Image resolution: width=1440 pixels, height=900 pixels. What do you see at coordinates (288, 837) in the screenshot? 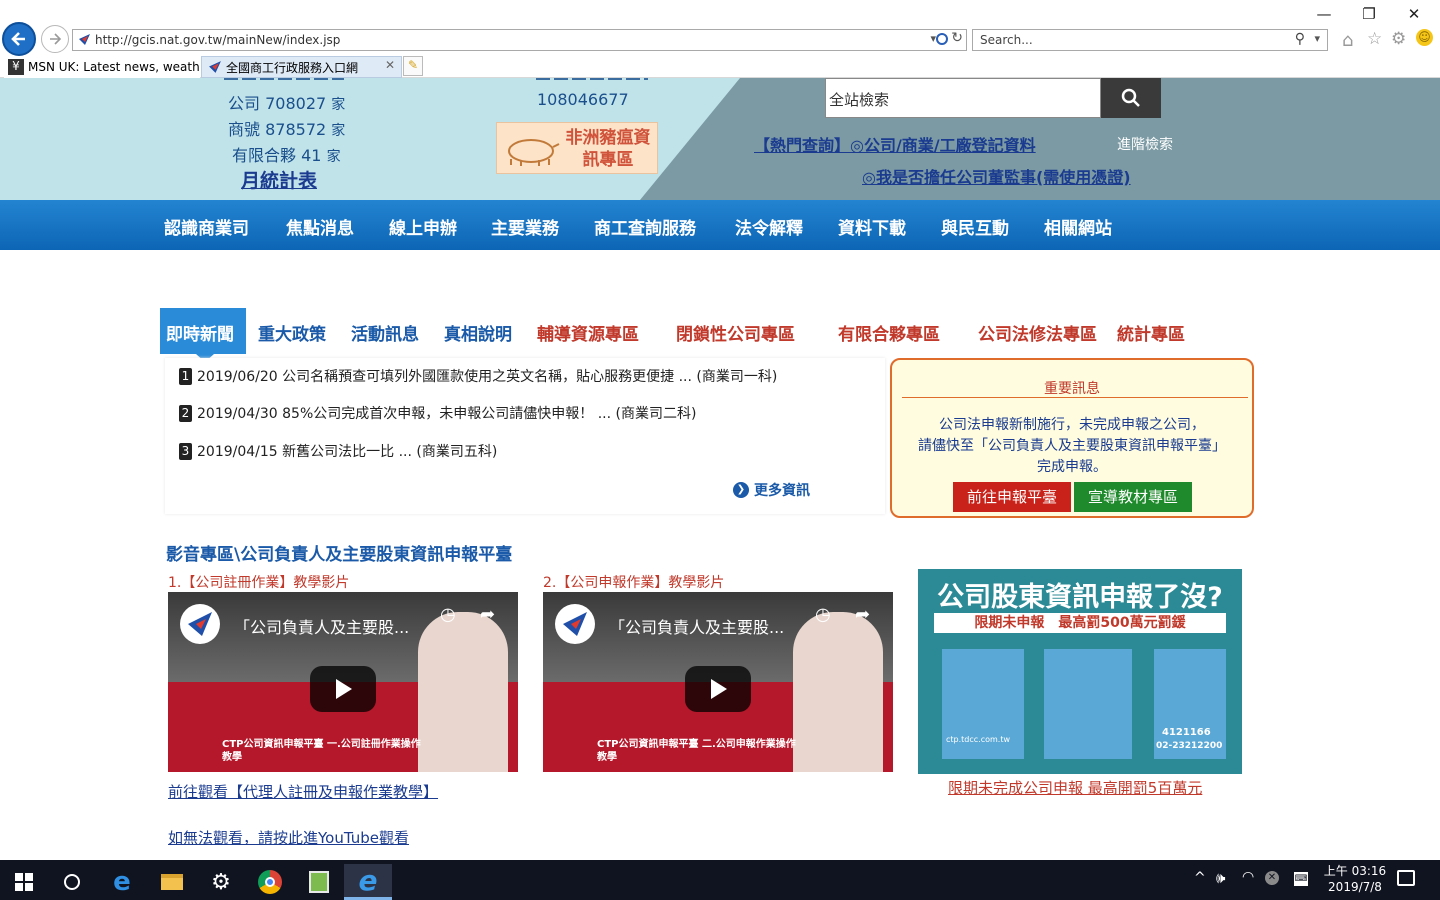
I see `youtube-link: 如無法觀看，請按此進YouTube觀看` at bounding box center [288, 837].